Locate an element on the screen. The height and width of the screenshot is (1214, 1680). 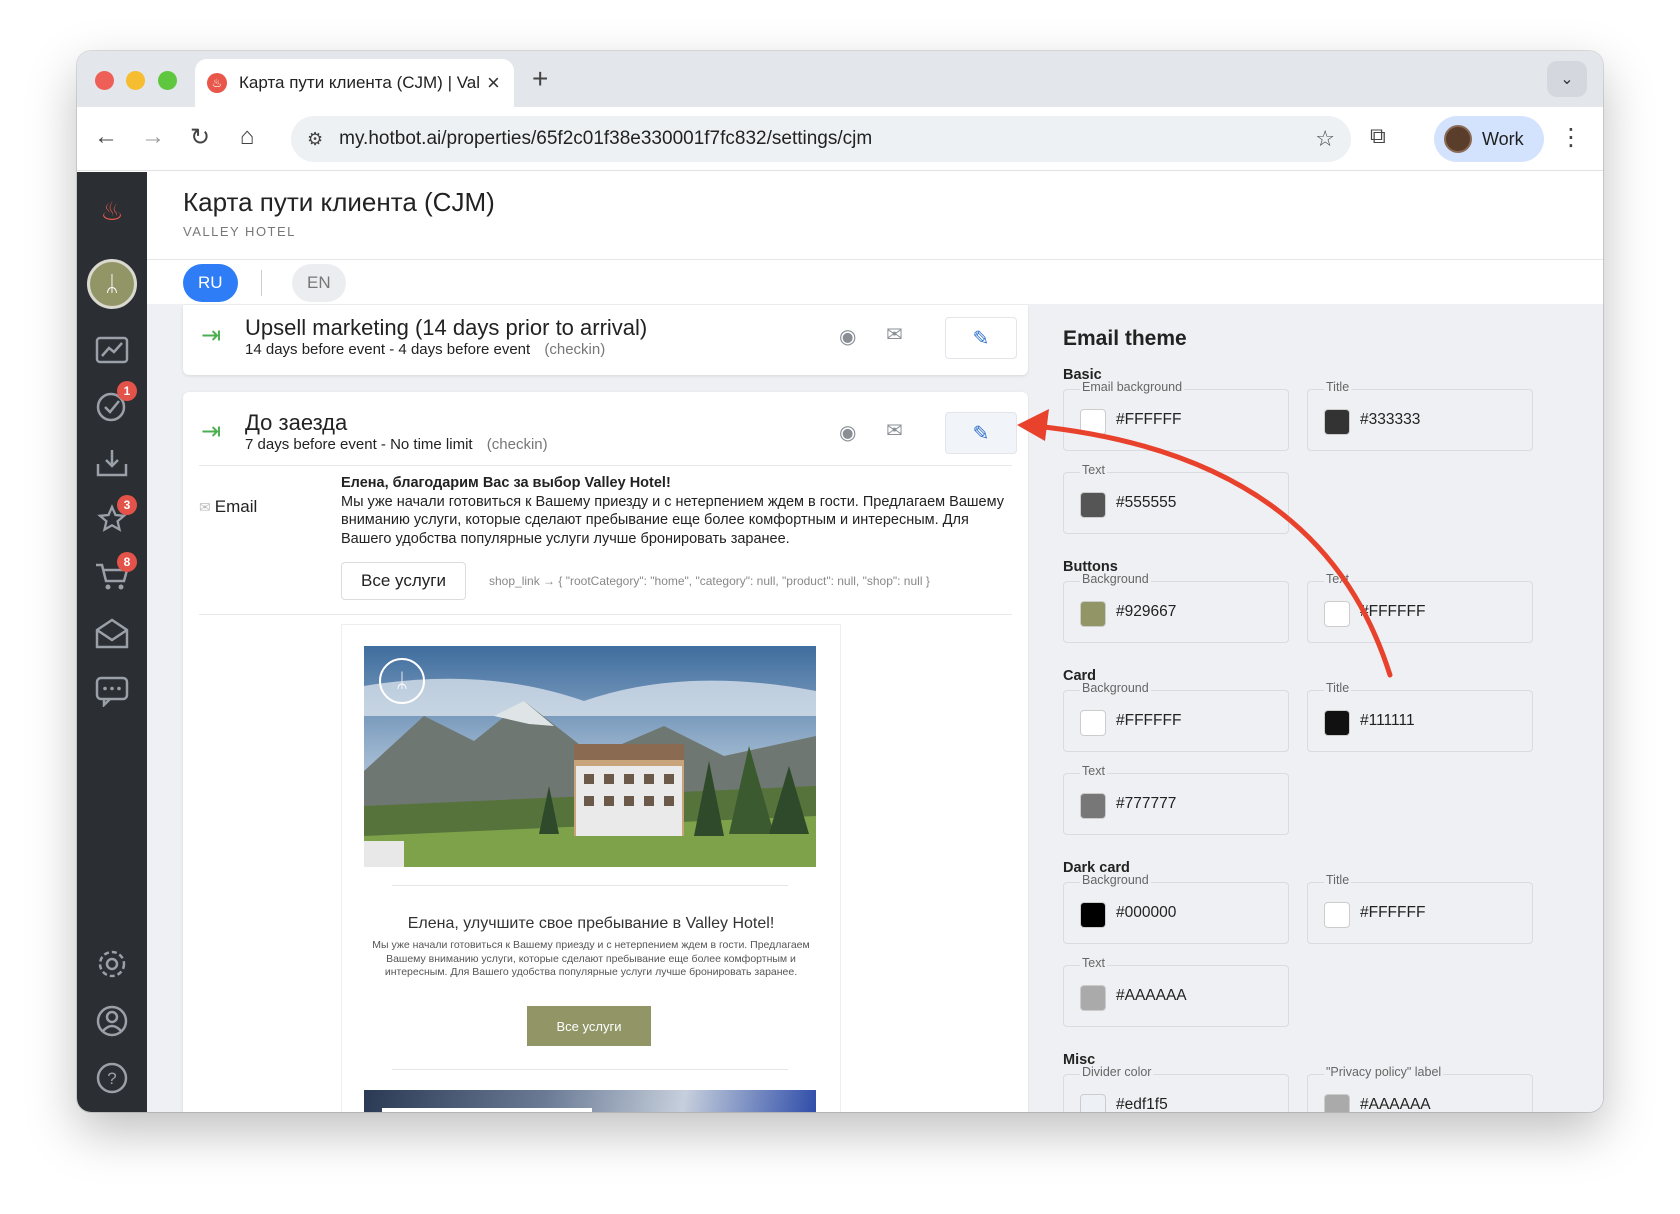
mail-campaign-icon is located at coordinates (112, 634).